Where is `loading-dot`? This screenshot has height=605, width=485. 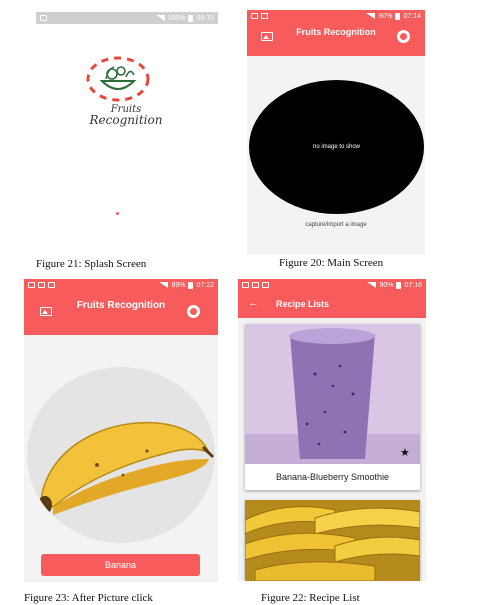
loading-dot is located at coordinates (117, 213).